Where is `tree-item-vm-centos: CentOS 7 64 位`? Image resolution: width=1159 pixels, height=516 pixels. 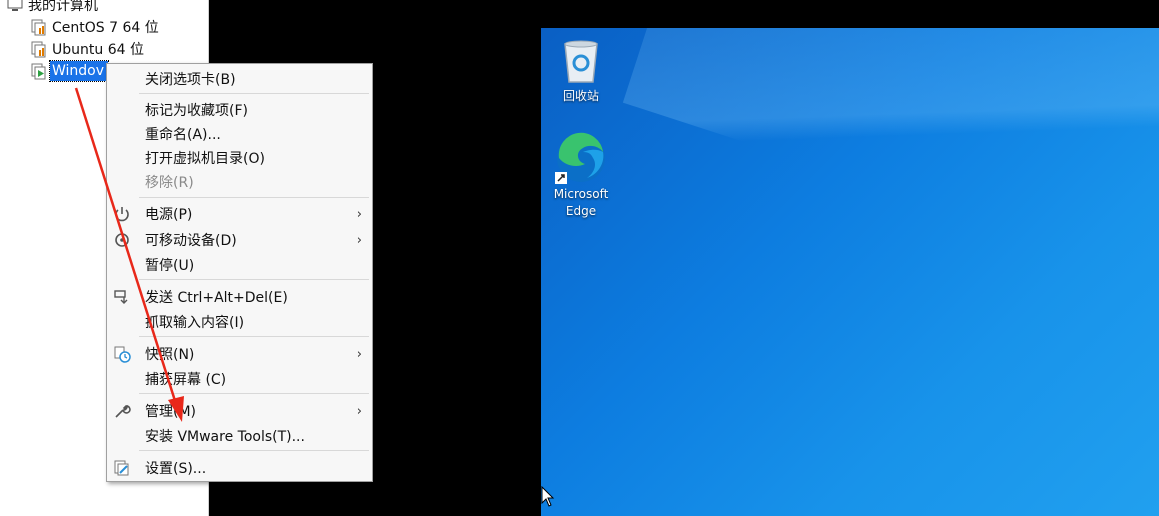
tree-item-vm-centos: CentOS 7 64 位 is located at coordinates (94, 27).